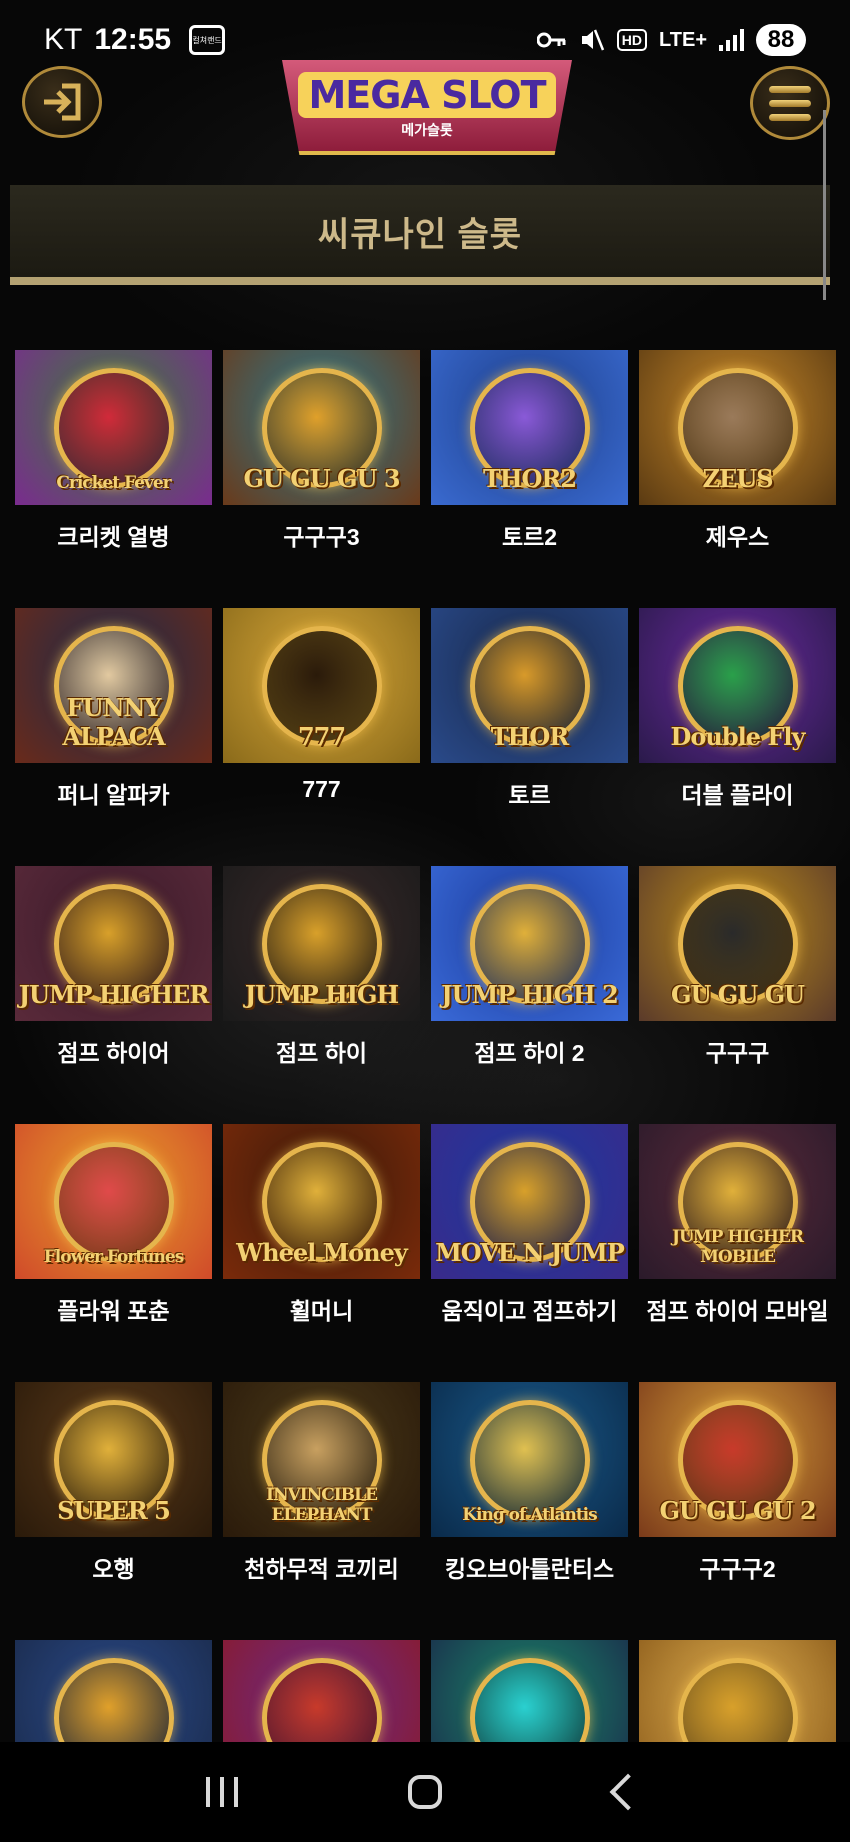 This screenshot has height=1842, width=850. I want to click on game-thumbnail: ZEUS, so click(737, 427).